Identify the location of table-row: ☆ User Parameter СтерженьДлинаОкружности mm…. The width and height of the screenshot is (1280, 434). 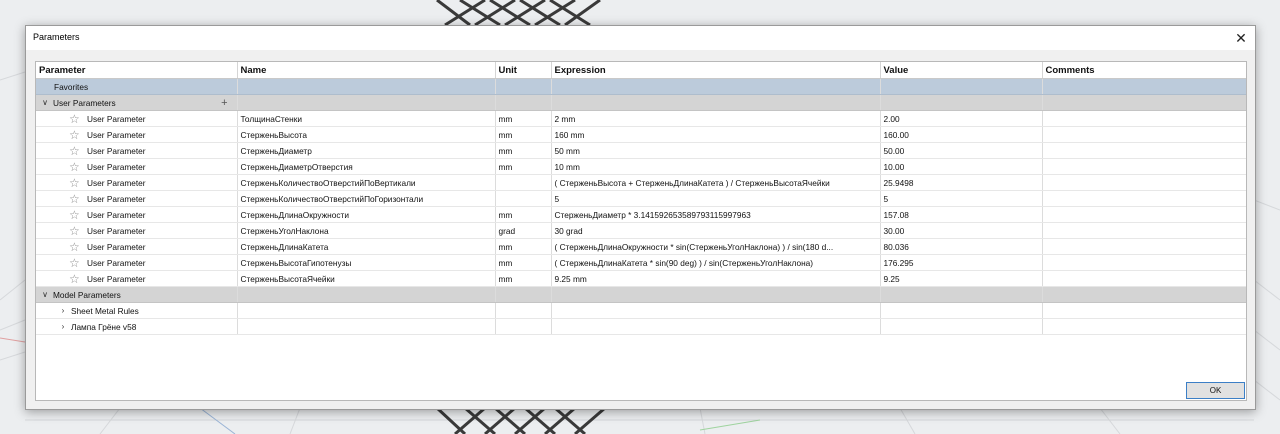
(641, 214).